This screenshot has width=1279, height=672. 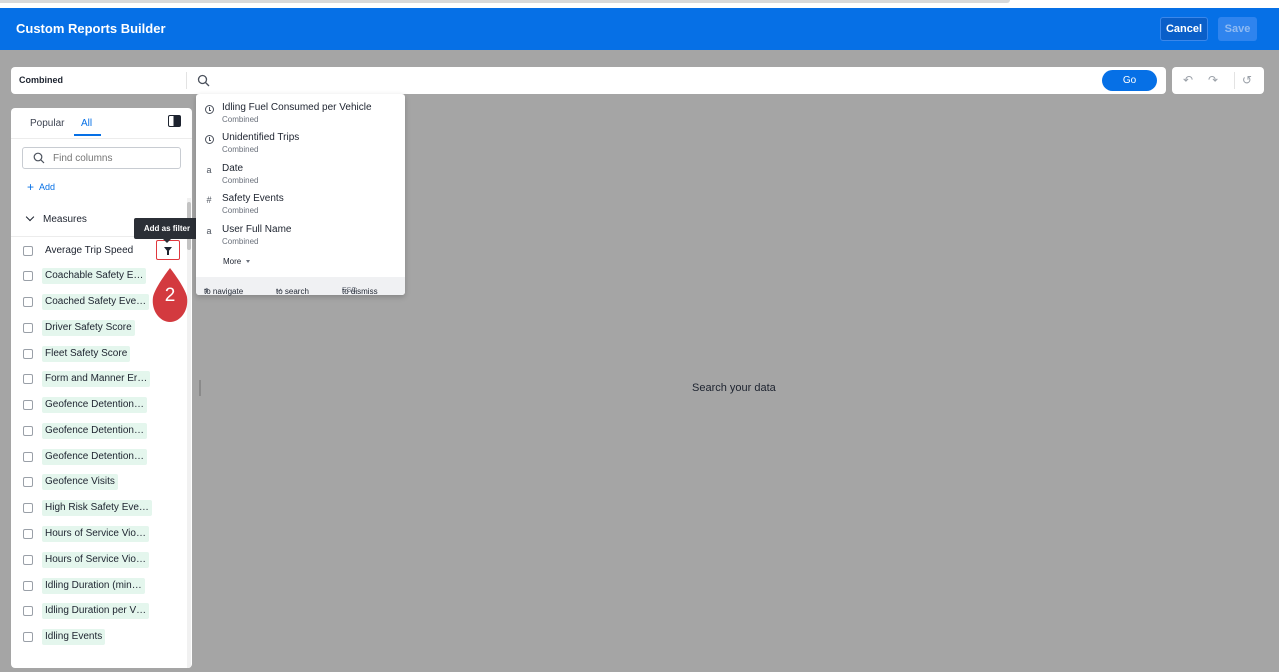 I want to click on add-as-filter-button, so click(x=168, y=250).